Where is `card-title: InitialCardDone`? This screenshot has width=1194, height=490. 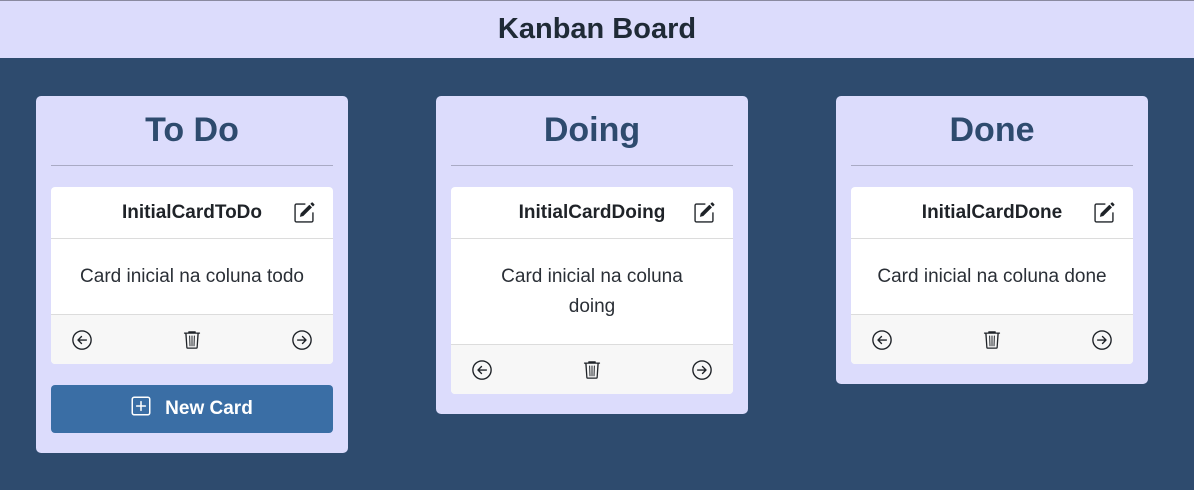 card-title: InitialCardDone is located at coordinates (992, 212).